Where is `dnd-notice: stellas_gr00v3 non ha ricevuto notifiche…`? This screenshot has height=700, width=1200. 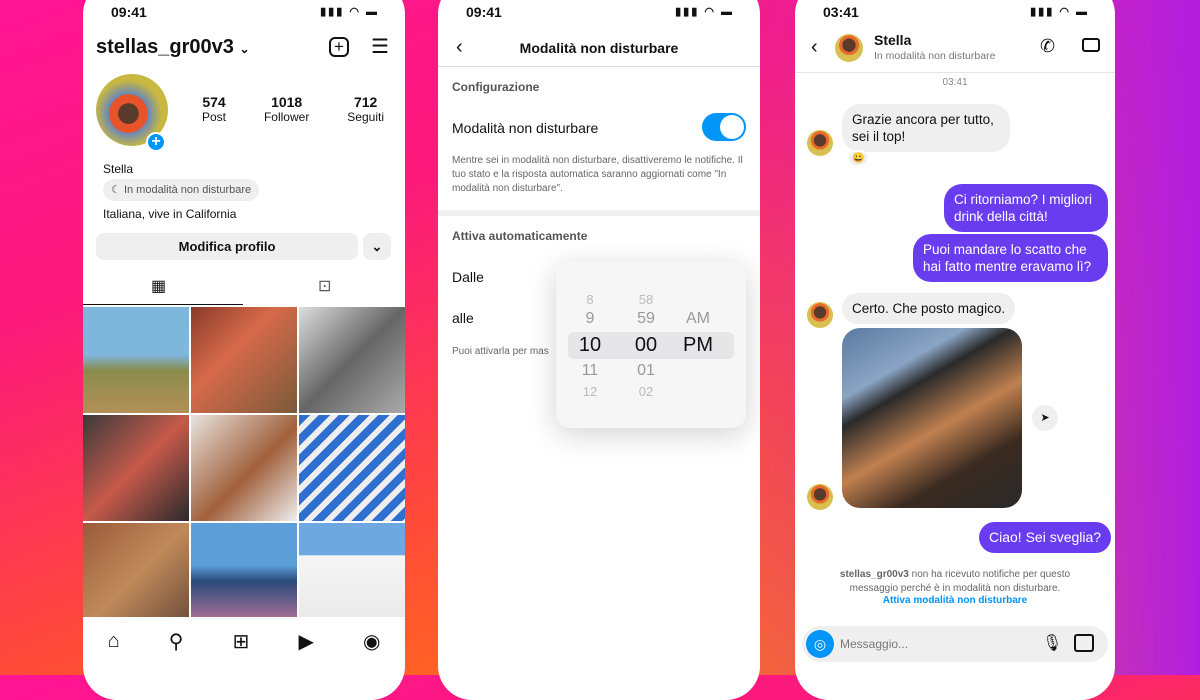
dnd-notice: stellas_gr00v3 non ha ricevuto notifiche… is located at coordinates (955, 581).